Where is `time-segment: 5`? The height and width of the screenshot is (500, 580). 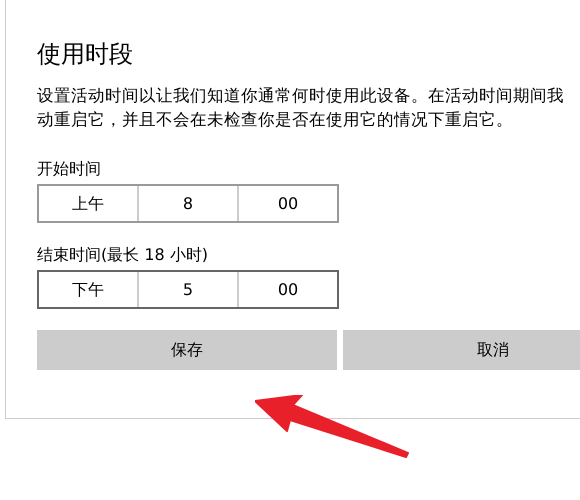 time-segment: 5 is located at coordinates (187, 289).